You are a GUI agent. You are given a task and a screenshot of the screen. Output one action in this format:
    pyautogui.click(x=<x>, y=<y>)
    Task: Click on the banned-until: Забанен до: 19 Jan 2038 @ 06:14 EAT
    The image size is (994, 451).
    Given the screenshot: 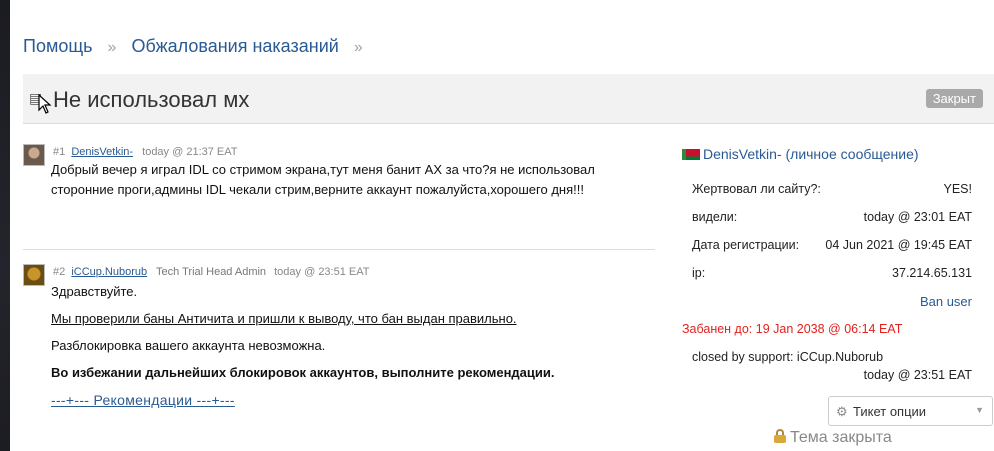 What is the action you would take?
    pyautogui.click(x=792, y=329)
    